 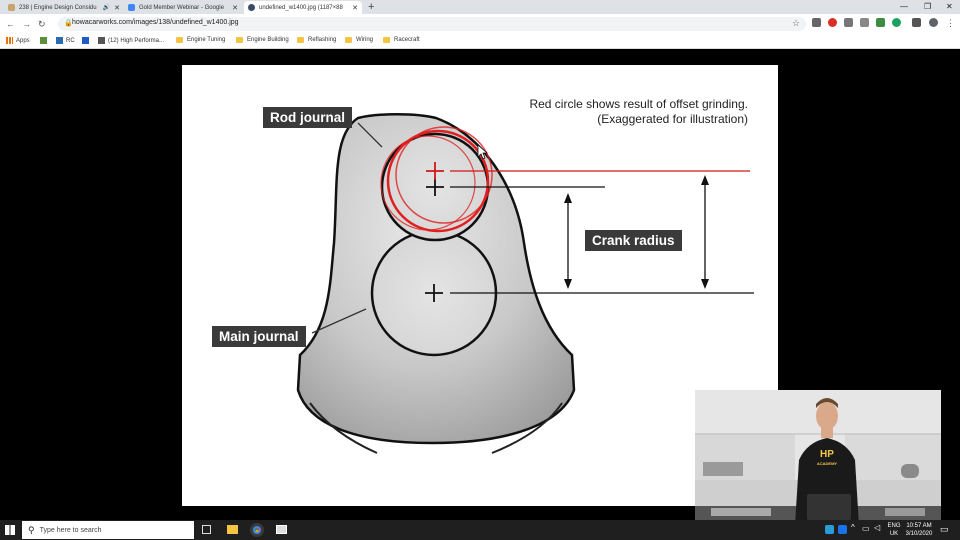 I want to click on bookmark-folder-engine-tuning: Engine Tuning, so click(x=200, y=40).